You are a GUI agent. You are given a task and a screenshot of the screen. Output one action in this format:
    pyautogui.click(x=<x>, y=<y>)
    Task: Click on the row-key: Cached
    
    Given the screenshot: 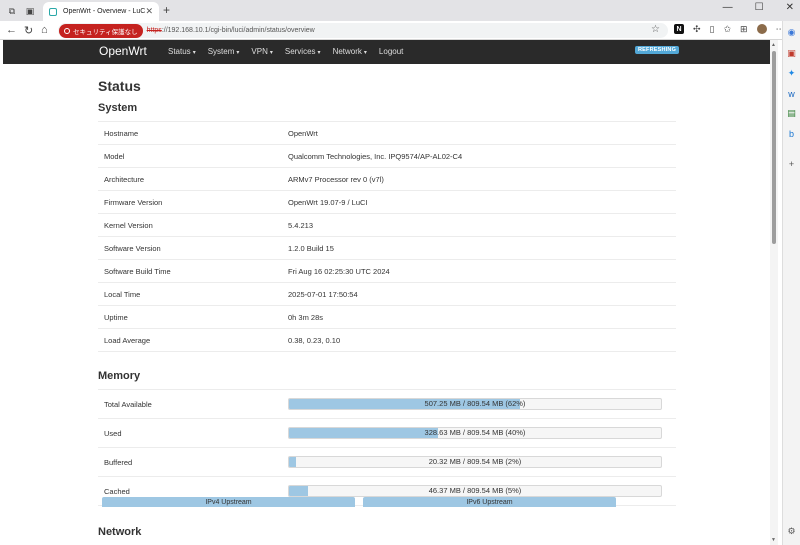 What is the action you would take?
    pyautogui.click(x=117, y=491)
    